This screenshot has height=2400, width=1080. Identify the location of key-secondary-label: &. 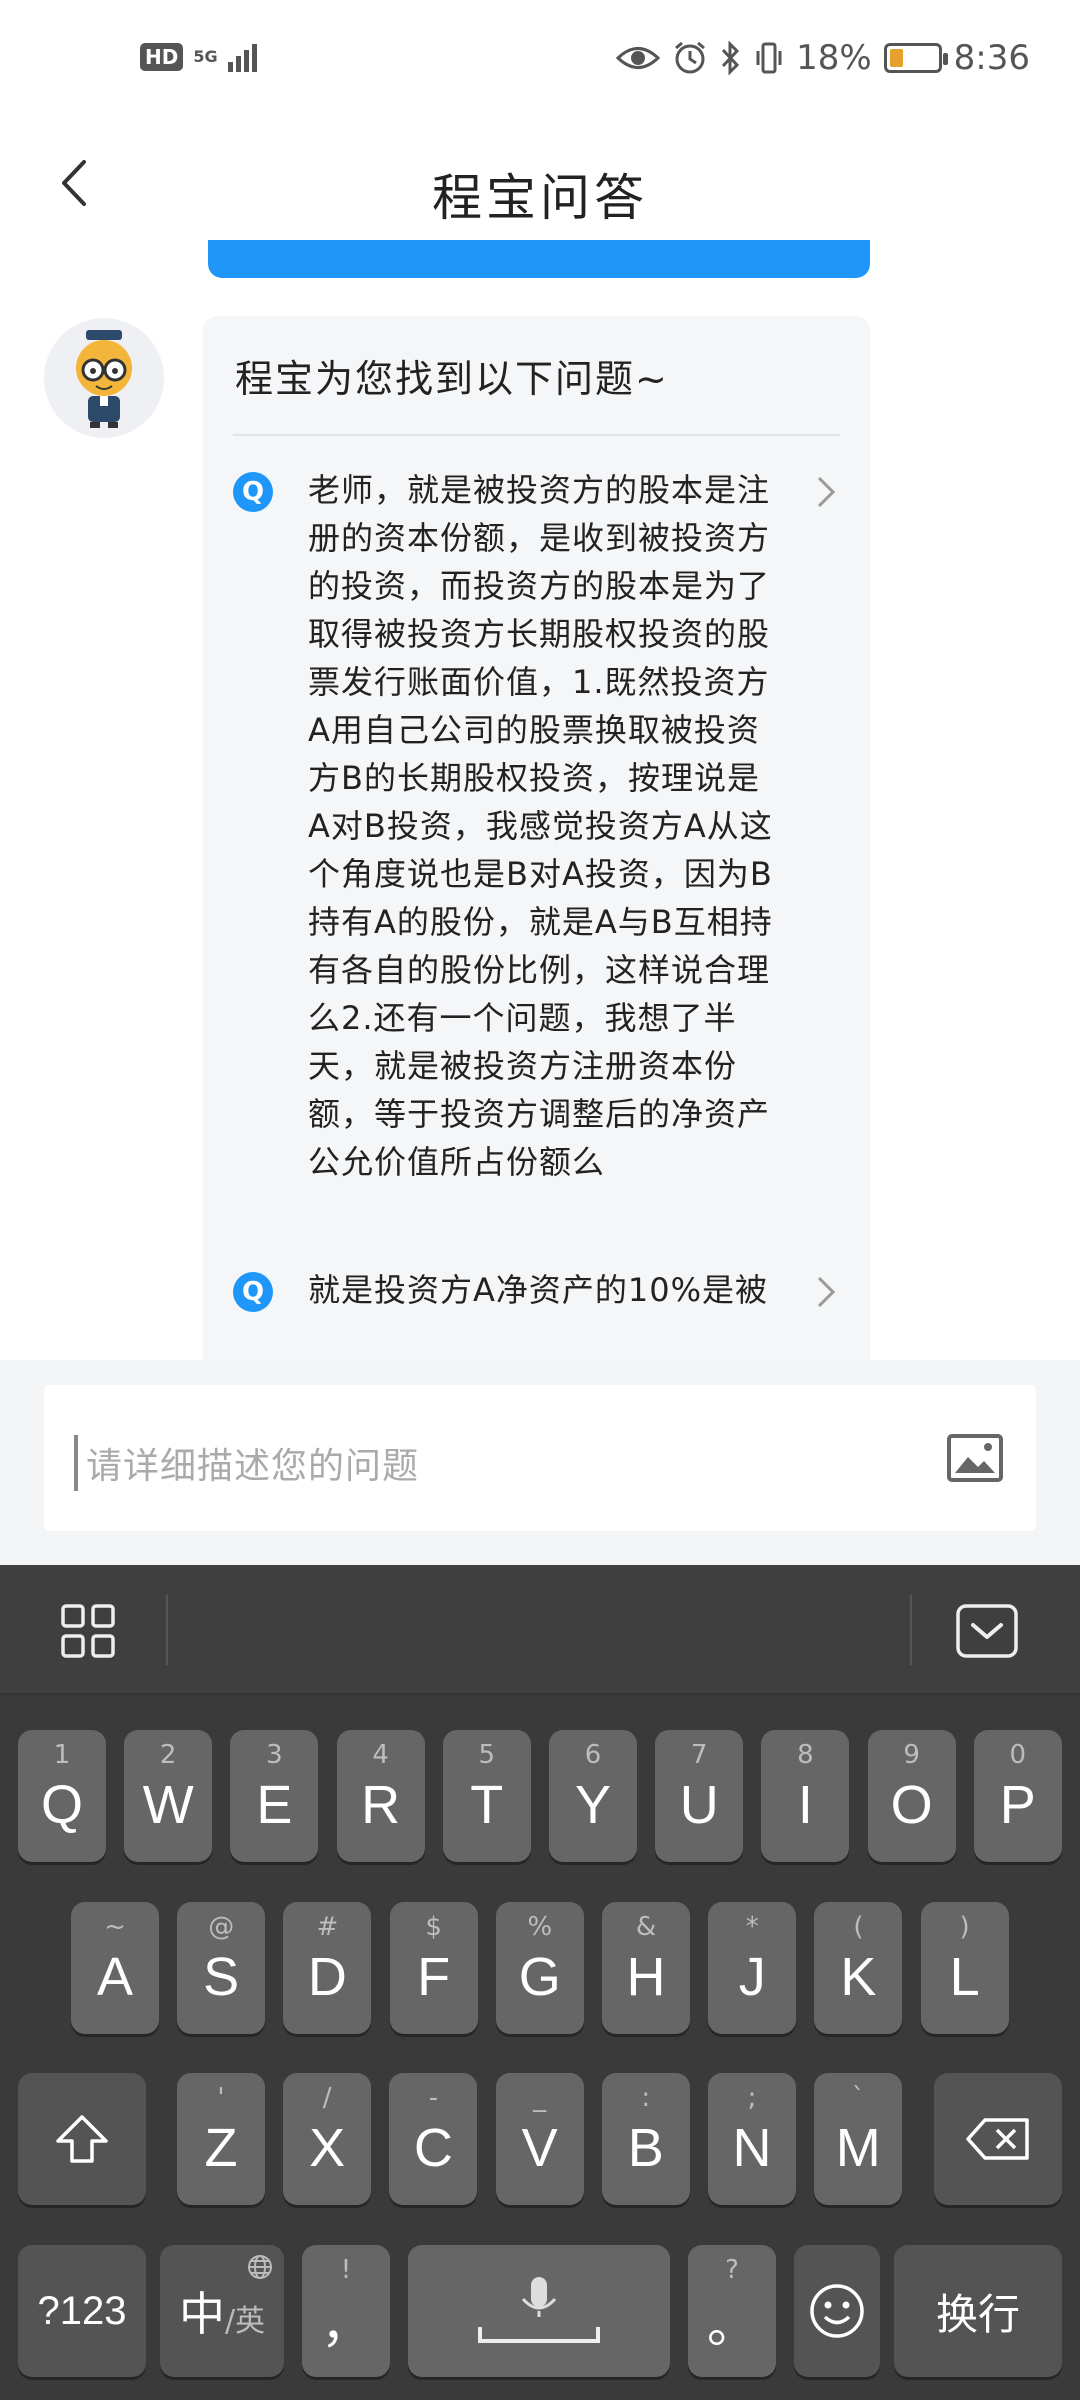
(646, 1927).